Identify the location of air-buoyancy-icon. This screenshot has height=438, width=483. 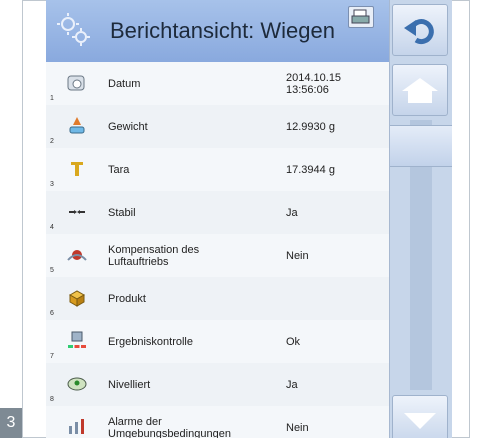
(77, 255).